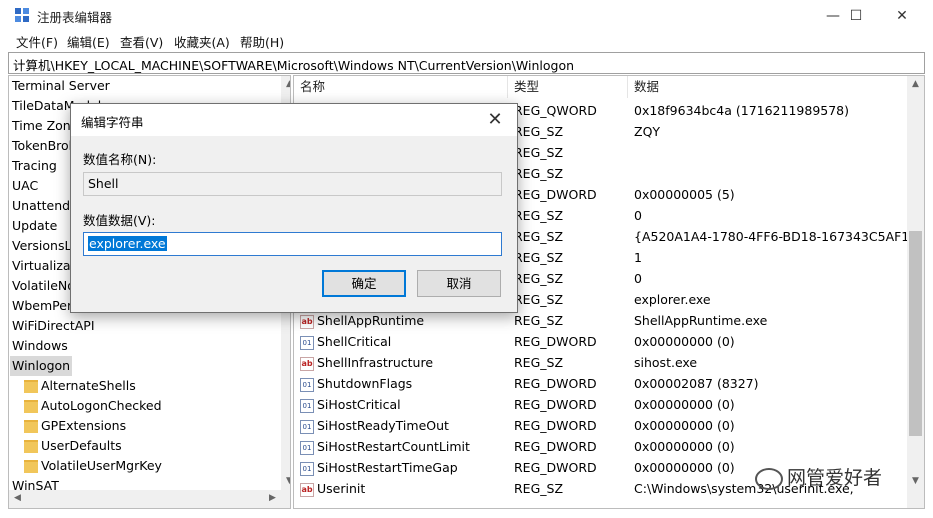 The width and height of the screenshot is (933, 518). Describe the element at coordinates (466, 15) in the screenshot. I see `title-bar: 注册表编辑器 — ☐ ✕` at that location.